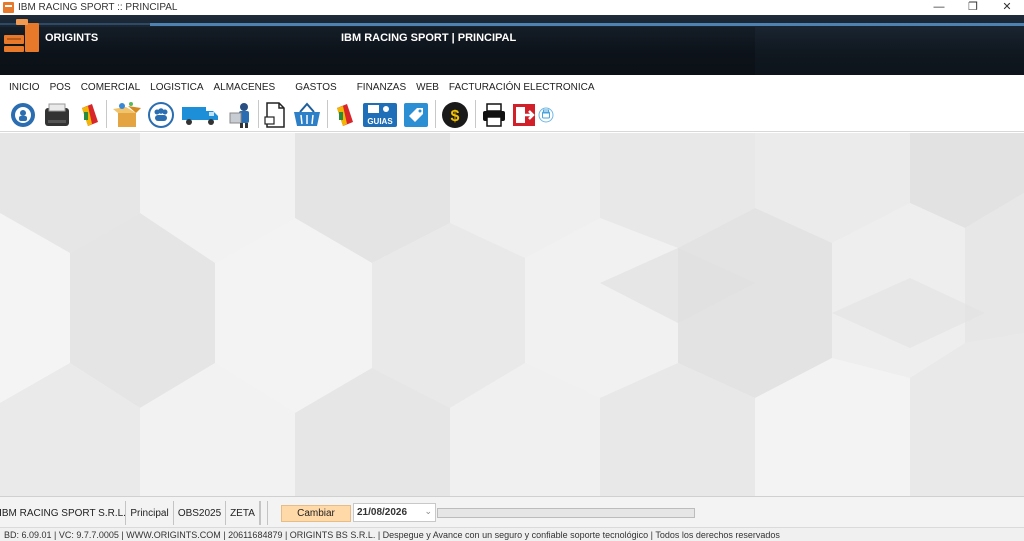 This screenshot has width=1024, height=541. What do you see at coordinates (98, 7) in the screenshot?
I see `window-title: IBM RACING SPORT :: PRINCIPAL` at bounding box center [98, 7].